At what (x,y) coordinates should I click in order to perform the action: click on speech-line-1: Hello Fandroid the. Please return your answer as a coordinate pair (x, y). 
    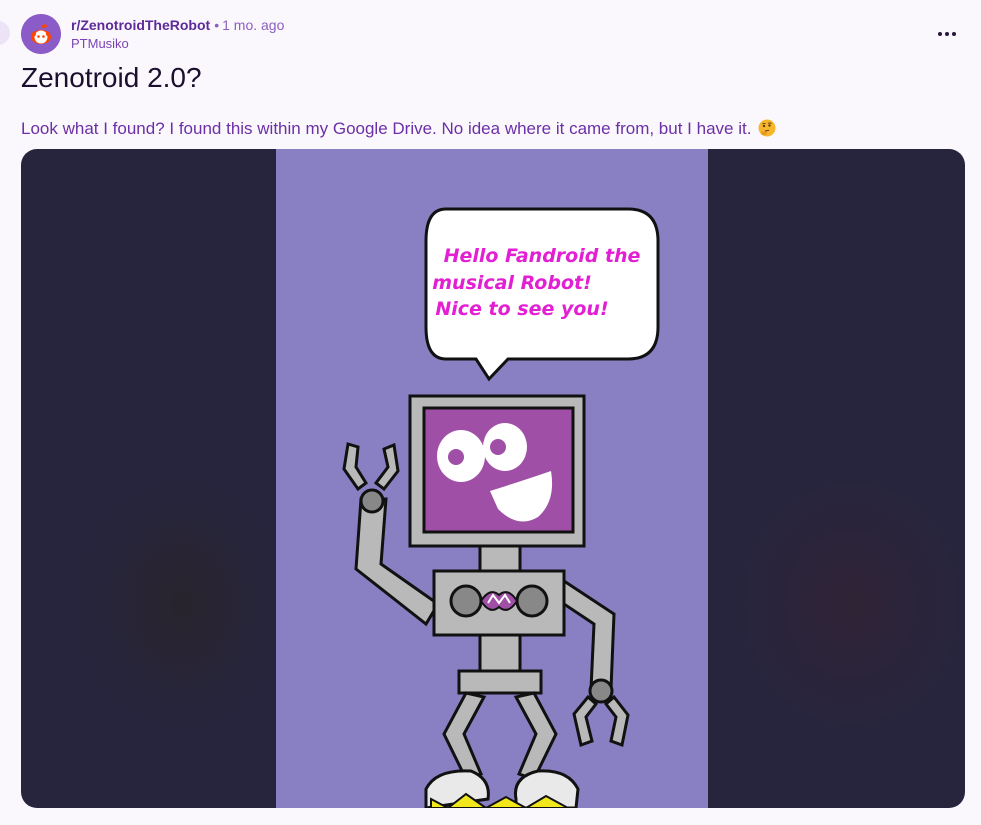
    Looking at the image, I should click on (542, 256).